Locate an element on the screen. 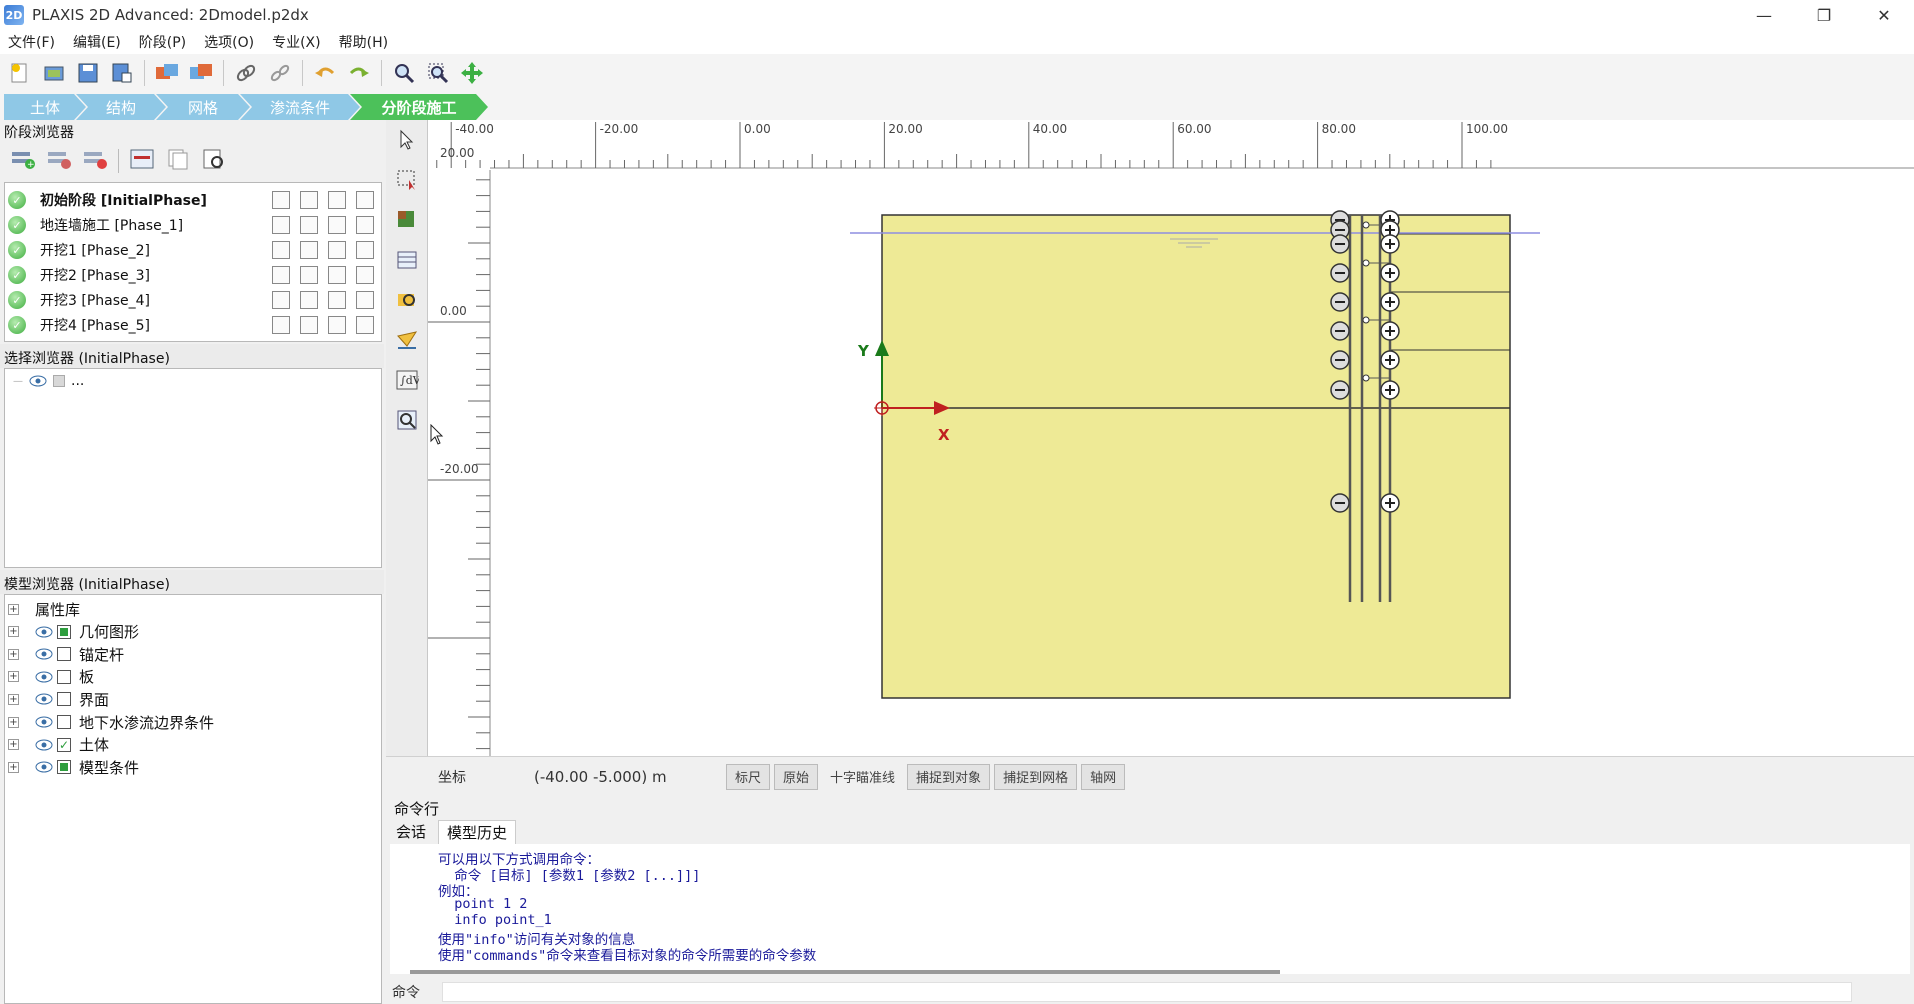 The height and width of the screenshot is (1004, 1914). insert-phase-icon is located at coordinates (59, 161).